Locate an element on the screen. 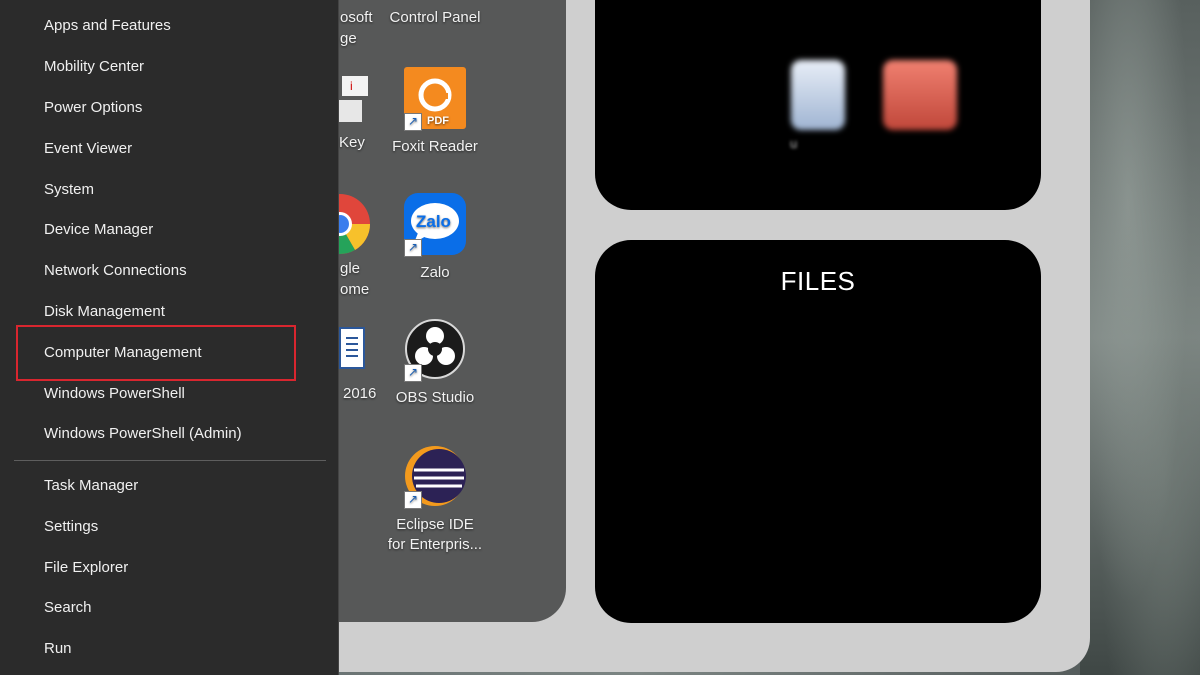  desktop-icon-zalo: Zalo ↗ Zalo is located at coordinates (435, 238).